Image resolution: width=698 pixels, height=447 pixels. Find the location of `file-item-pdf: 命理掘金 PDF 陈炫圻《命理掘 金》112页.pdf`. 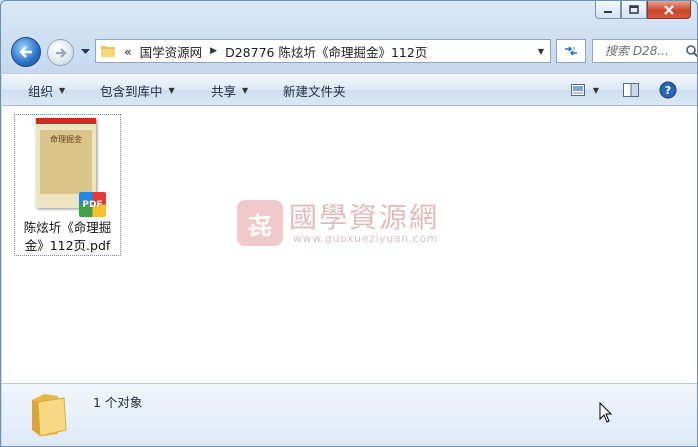

file-item-pdf: 命理掘金 PDF 陈炫圻《命理掘 金》112页.pdf is located at coordinates (67, 185).